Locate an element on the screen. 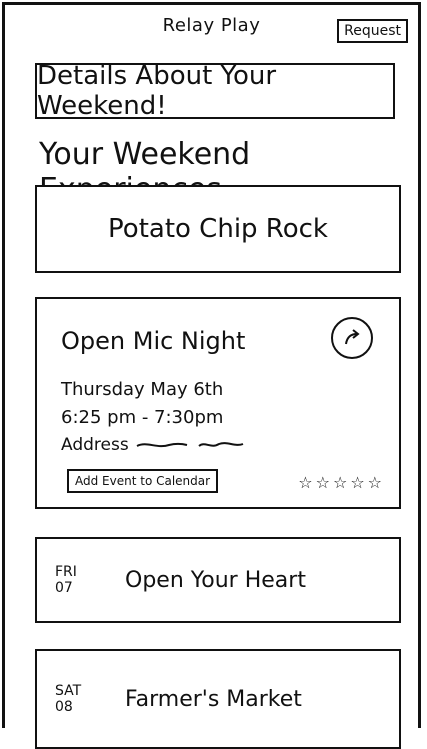  request-button: Request is located at coordinates (372, 31).